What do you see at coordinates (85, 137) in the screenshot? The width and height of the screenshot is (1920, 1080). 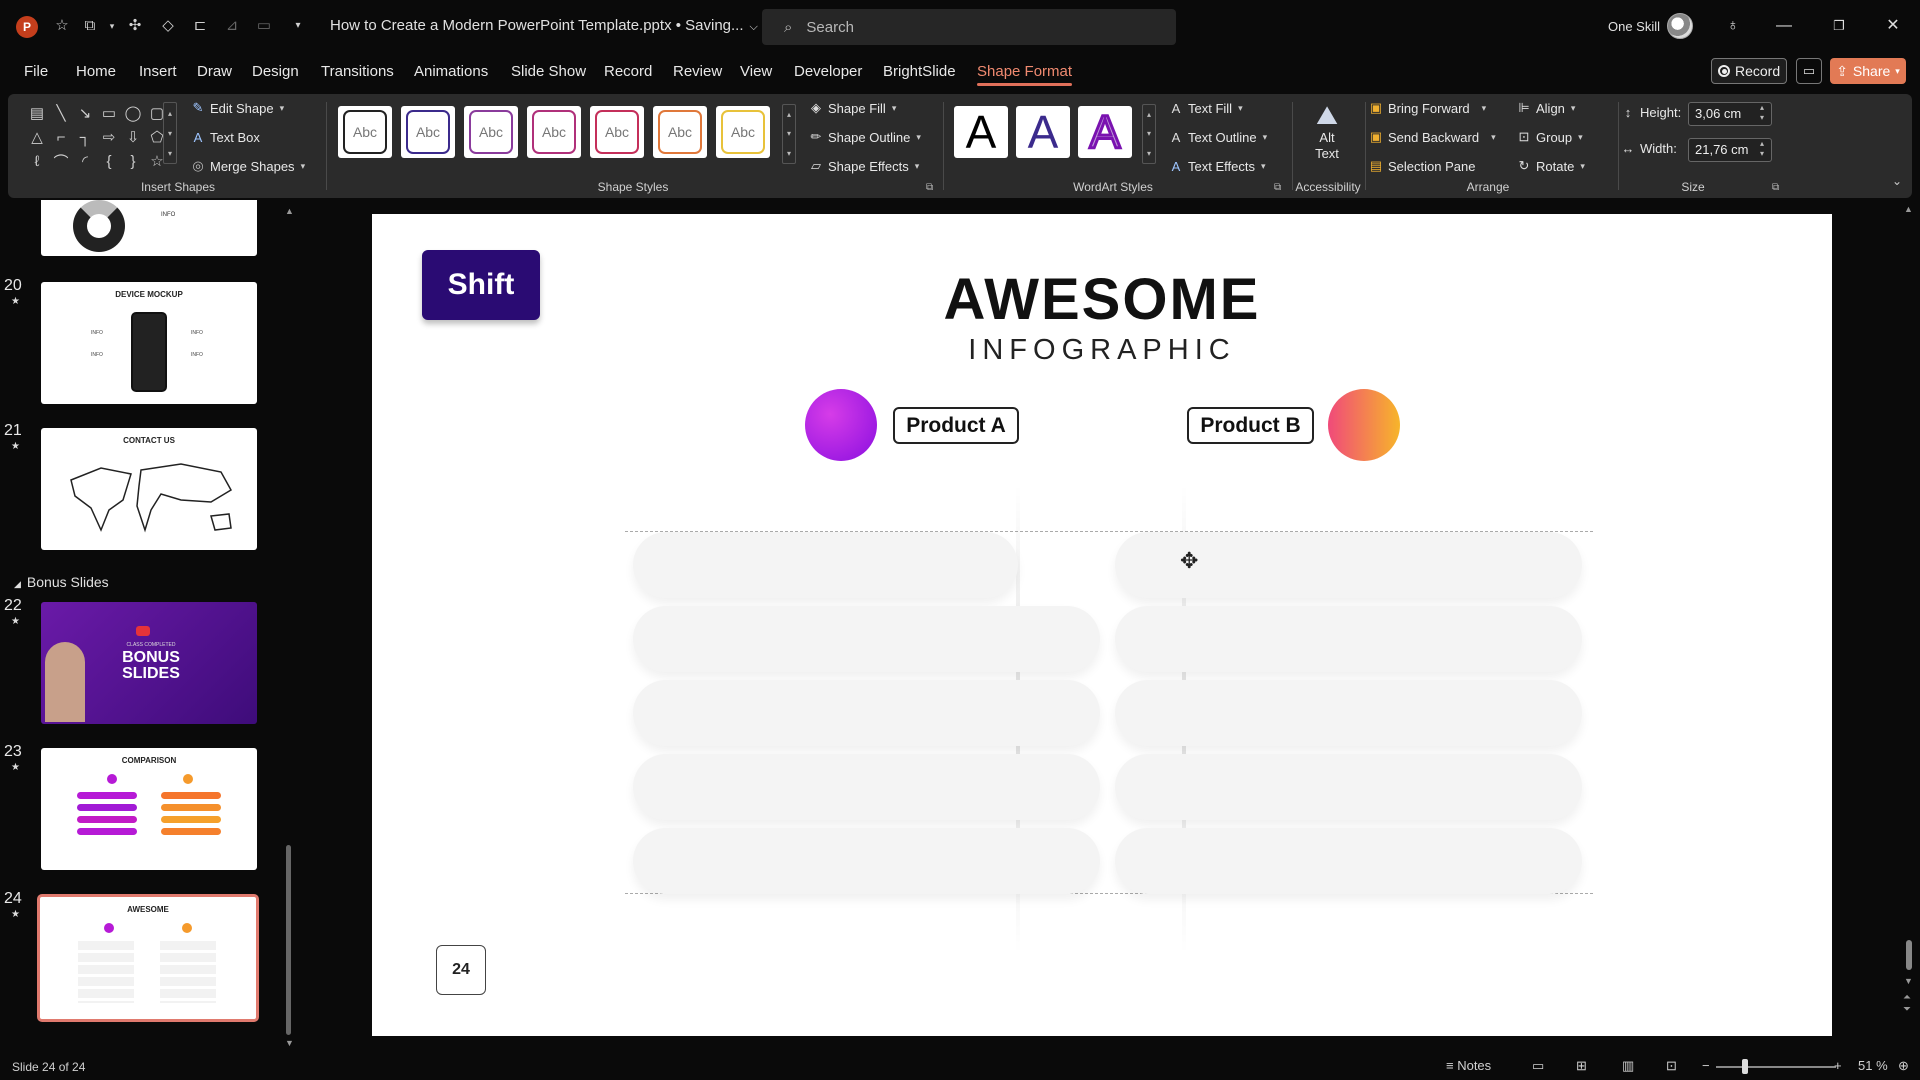 I see `elbow-connector-icon: ┐` at bounding box center [85, 137].